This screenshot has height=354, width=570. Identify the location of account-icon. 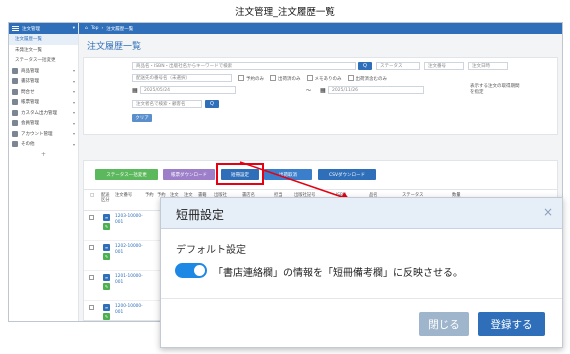
(15, 133).